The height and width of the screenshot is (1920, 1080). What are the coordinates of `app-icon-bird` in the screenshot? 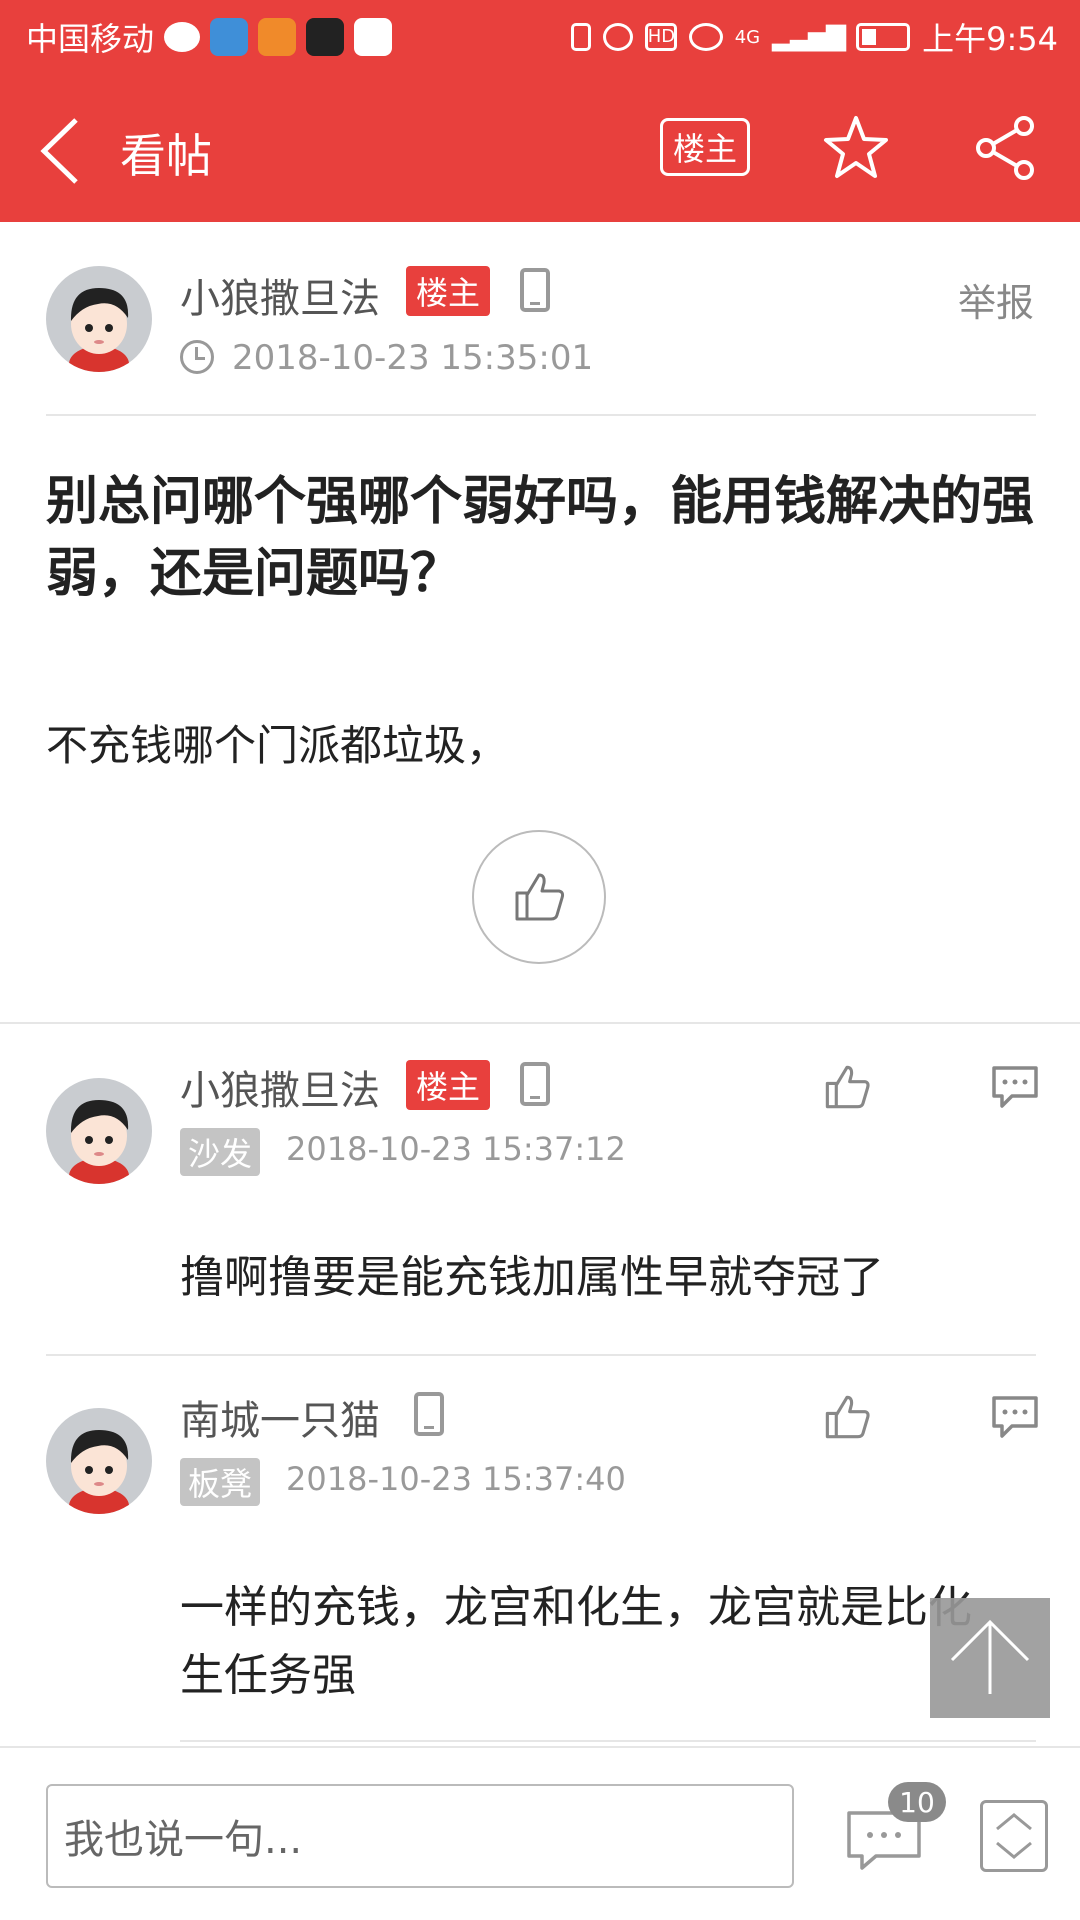 It's located at (277, 37).